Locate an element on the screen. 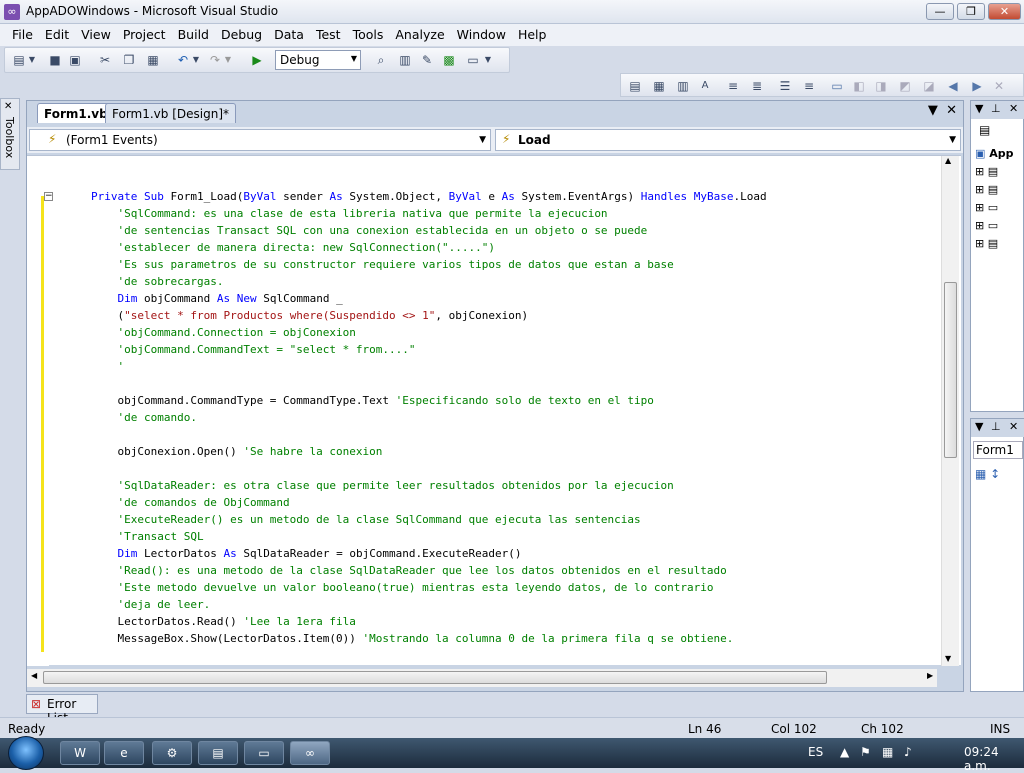 The image size is (1024, 773). active-files-dropdown-icon: ▼ is located at coordinates (933, 110).